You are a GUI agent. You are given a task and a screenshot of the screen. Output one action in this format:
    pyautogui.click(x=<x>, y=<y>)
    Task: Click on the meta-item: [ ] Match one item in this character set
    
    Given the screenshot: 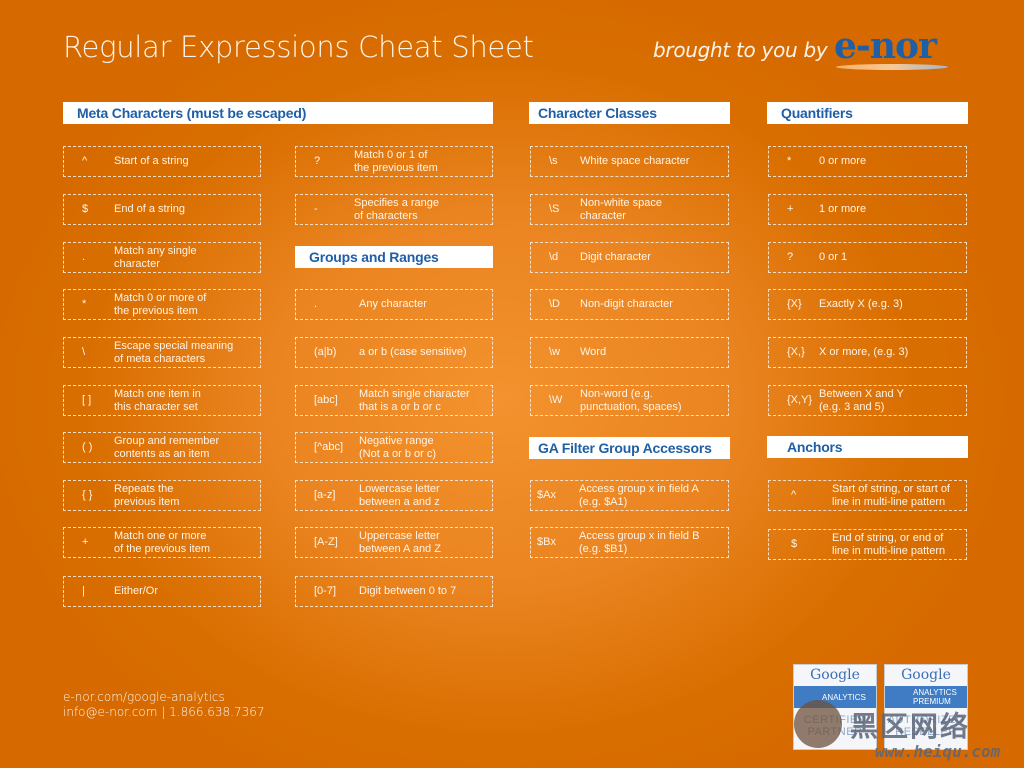 What is the action you would take?
    pyautogui.click(x=162, y=400)
    